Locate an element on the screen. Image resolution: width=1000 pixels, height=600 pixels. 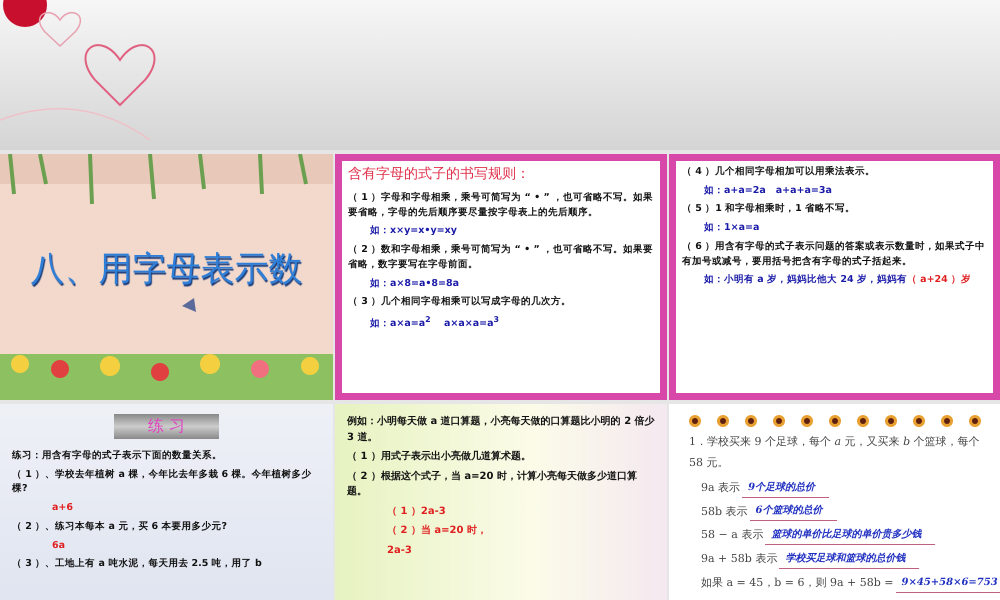
rule-text: （ 6 ）用含有字母的式子表示问题的答案或表示数量时，如果式子中有加号或减号，要用括号把含有字母的式子括起来。 is located at coordinates (834, 254).